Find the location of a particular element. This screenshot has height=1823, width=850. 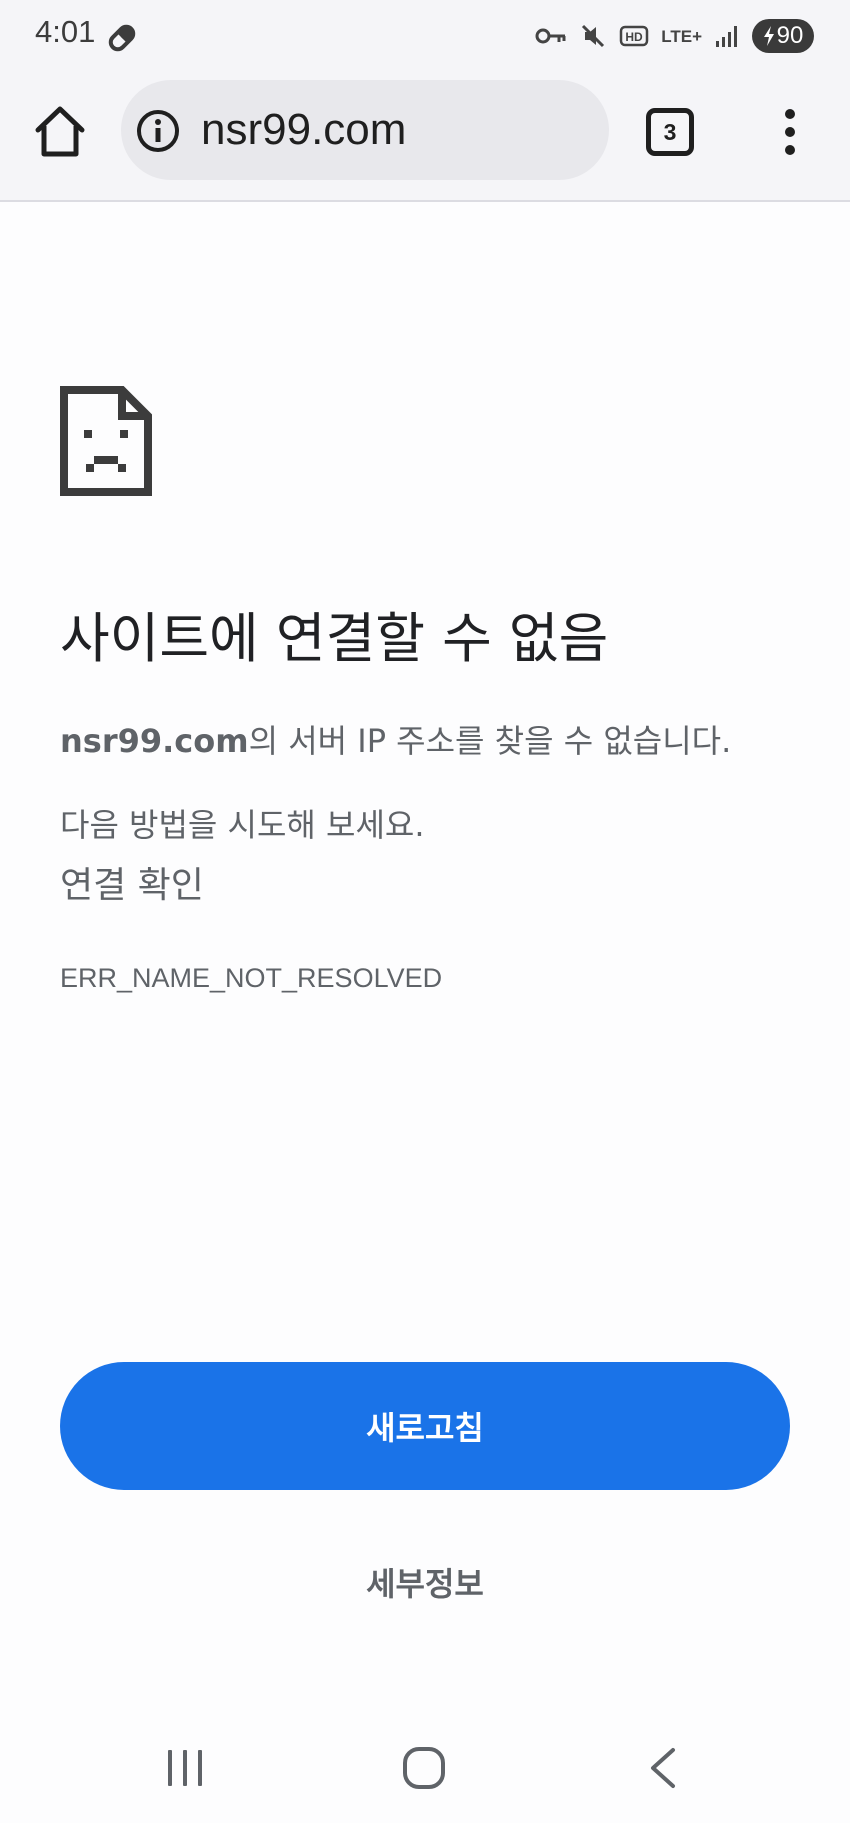

sad-page-icon is located at coordinates (106, 441).